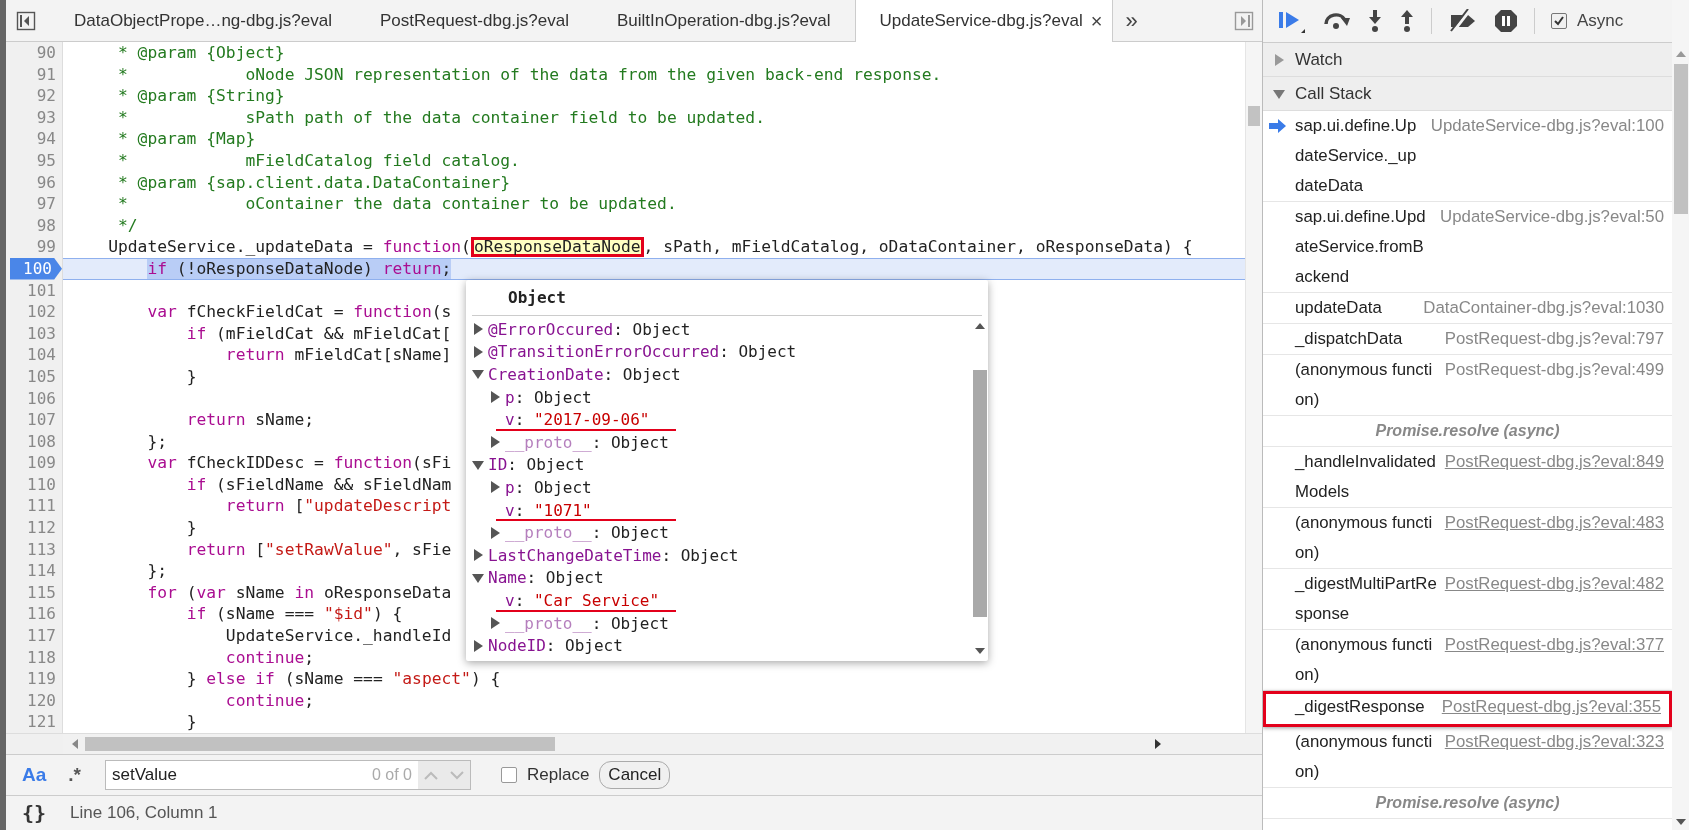 Image resolution: width=1689 pixels, height=830 pixels. I want to click on line-number: 107, so click(42, 420).